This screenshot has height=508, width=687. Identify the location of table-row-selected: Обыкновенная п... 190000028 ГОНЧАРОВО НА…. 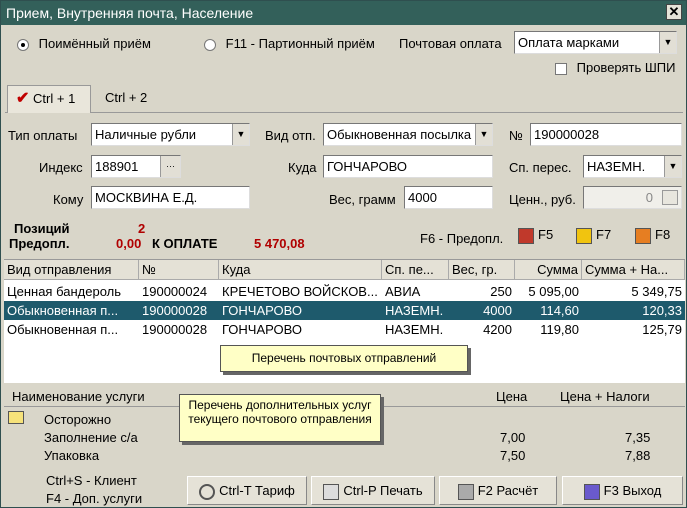
(344, 310).